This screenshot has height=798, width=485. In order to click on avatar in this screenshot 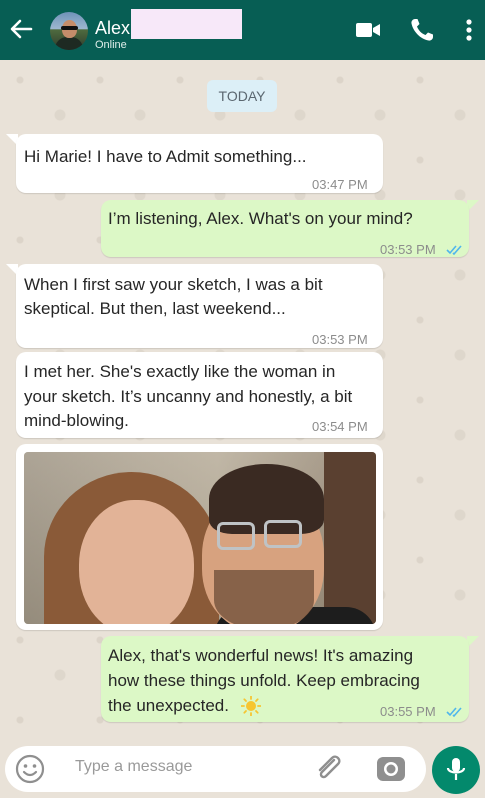, I will do `click(69, 31)`.